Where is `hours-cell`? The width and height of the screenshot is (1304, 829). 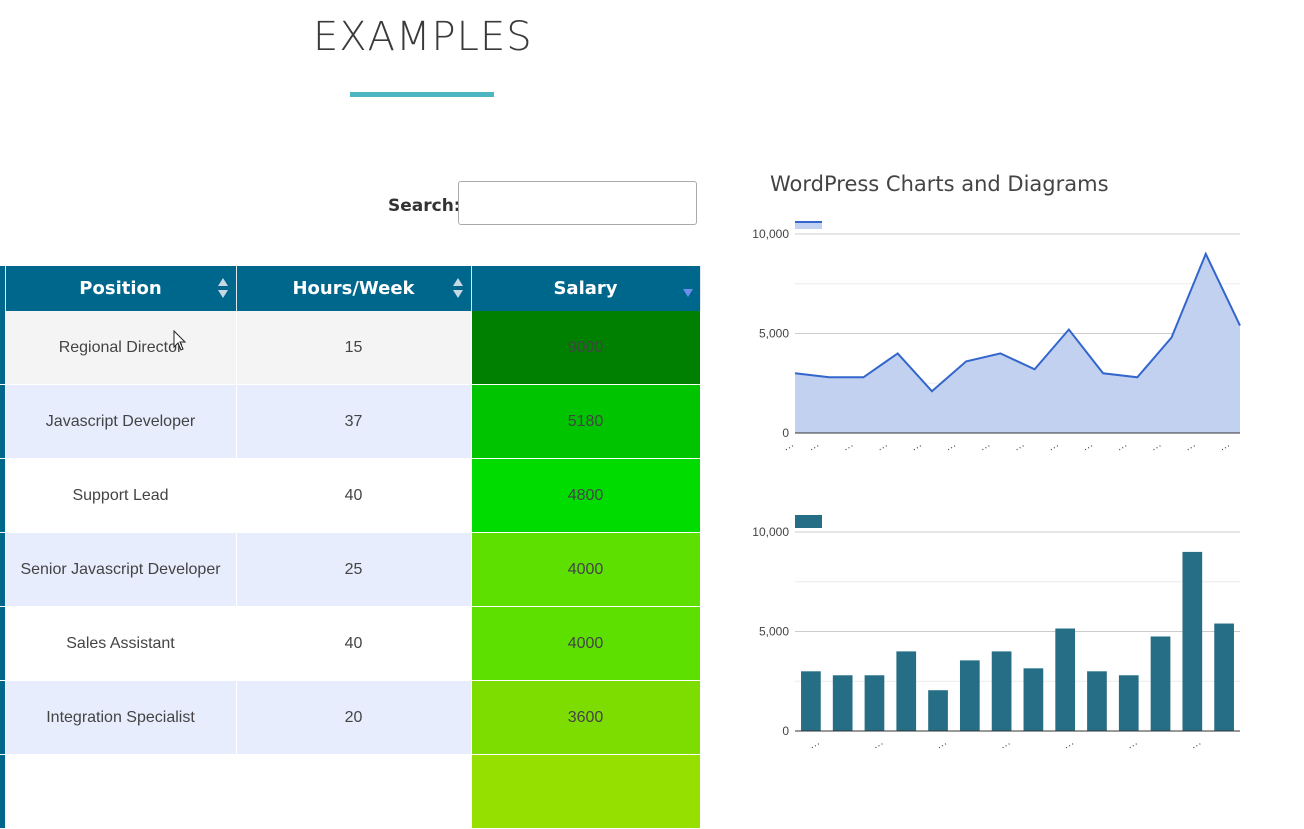 hours-cell is located at coordinates (354, 791).